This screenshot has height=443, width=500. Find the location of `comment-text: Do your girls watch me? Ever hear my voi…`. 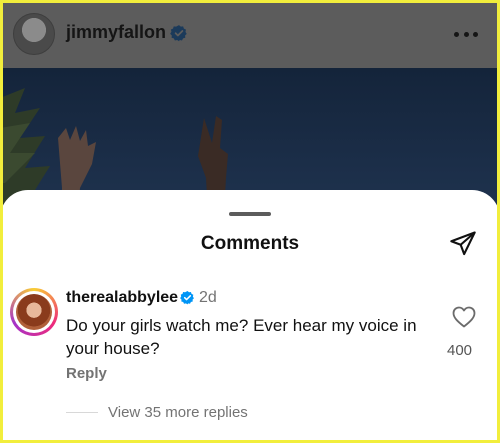

comment-text: Do your girls watch me? Ever hear my voi… is located at coordinates (241, 337).